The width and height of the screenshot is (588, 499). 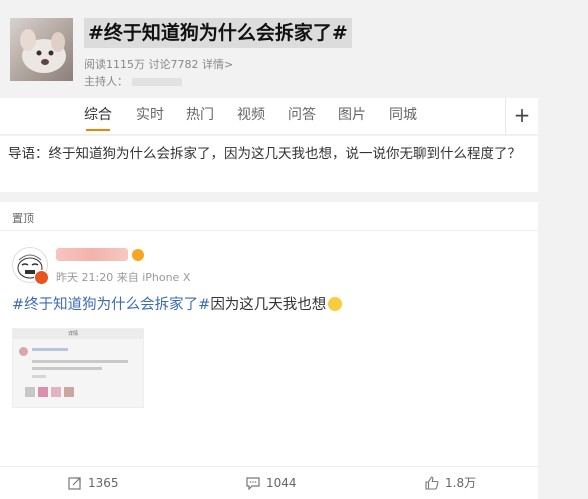 I want to click on post-text: #终于知道狗为什么会拆家了#因为这几天我也想, so click(x=177, y=305).